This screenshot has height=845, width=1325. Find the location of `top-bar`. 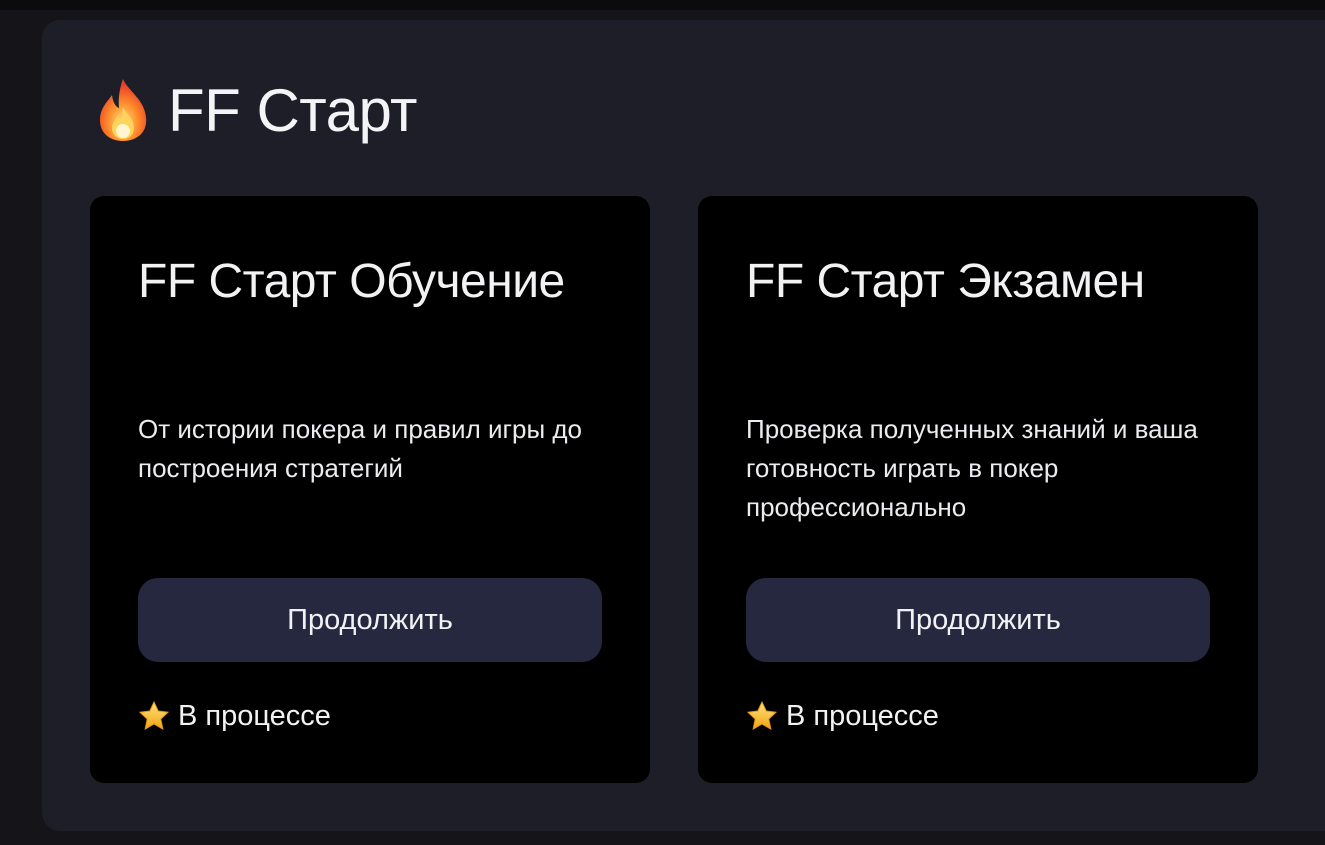

top-bar is located at coordinates (662, 5).